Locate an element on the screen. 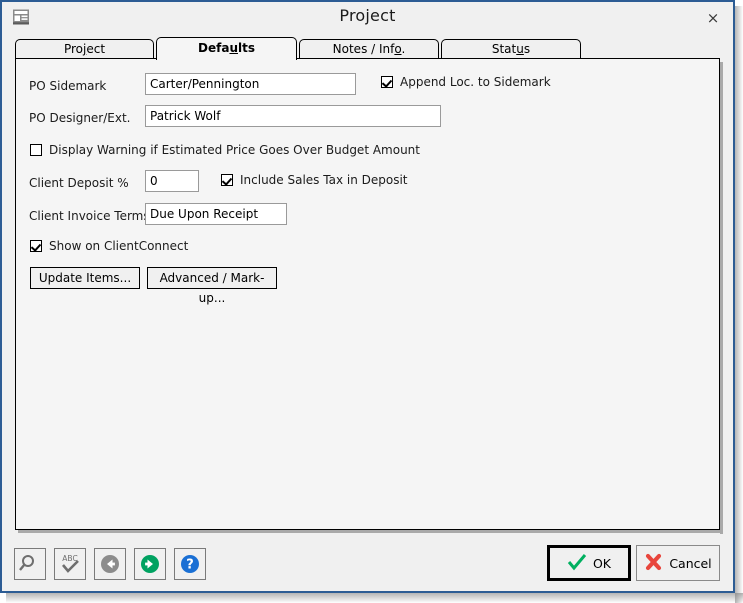 This screenshot has width=743, height=603. tab-project-label: Project is located at coordinates (84, 49).